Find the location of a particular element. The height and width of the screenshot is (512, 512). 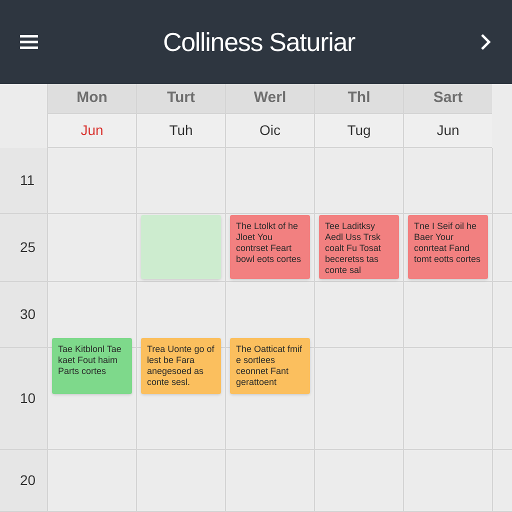

weekday-header: Mon is located at coordinates (92, 98).